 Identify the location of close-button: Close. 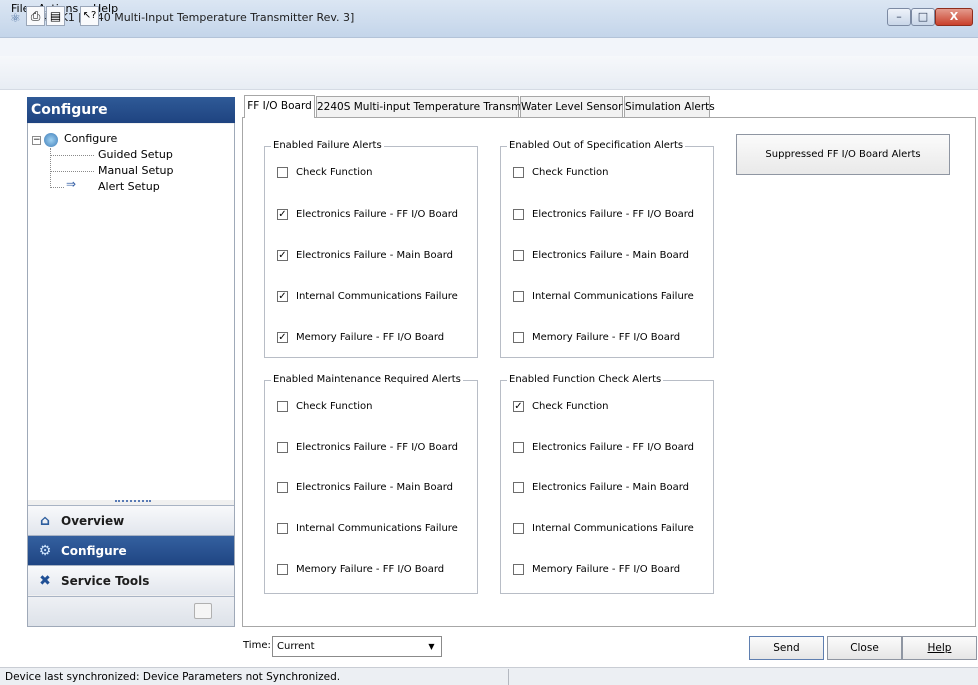
(864, 648).